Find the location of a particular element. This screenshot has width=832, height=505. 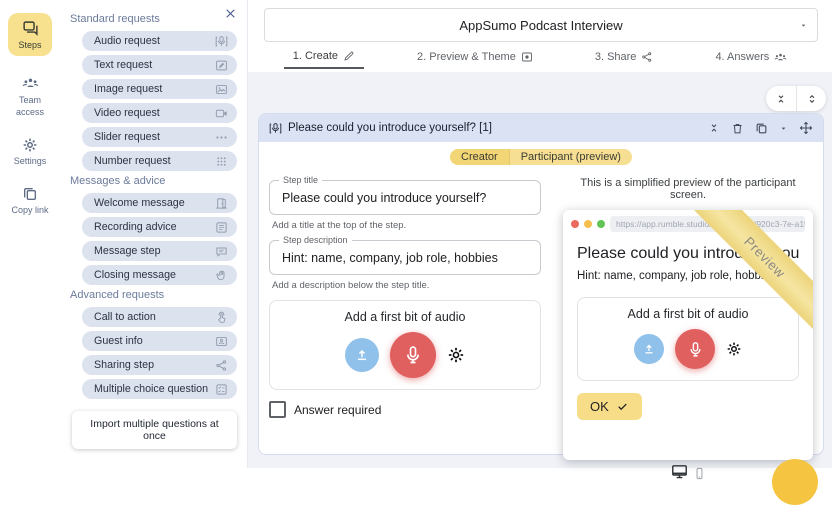

slider-icon is located at coordinates (221, 137).